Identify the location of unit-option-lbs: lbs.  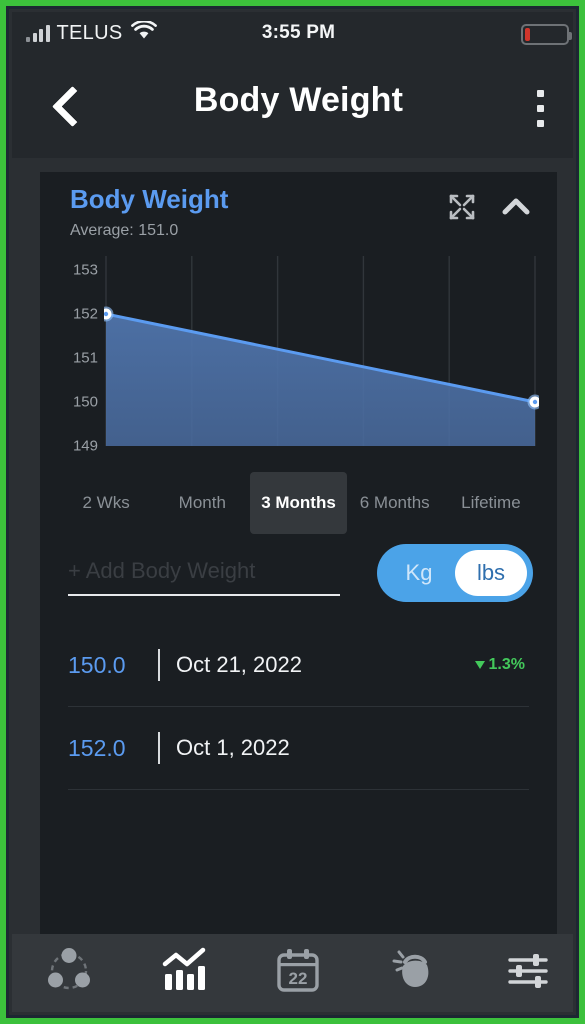
(491, 573).